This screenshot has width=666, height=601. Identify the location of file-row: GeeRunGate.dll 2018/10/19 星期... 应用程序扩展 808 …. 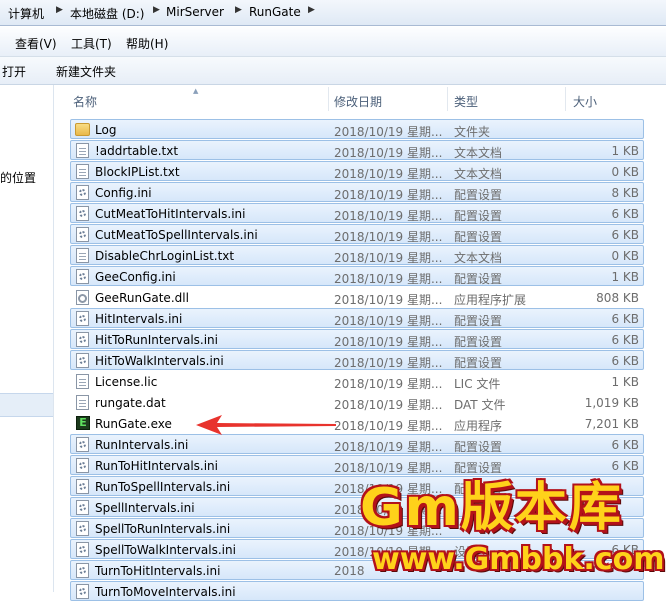
(357, 297).